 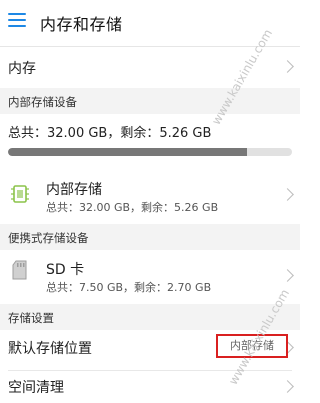 I want to click on section-portable-storage: 便携式存储设备, so click(x=150, y=237).